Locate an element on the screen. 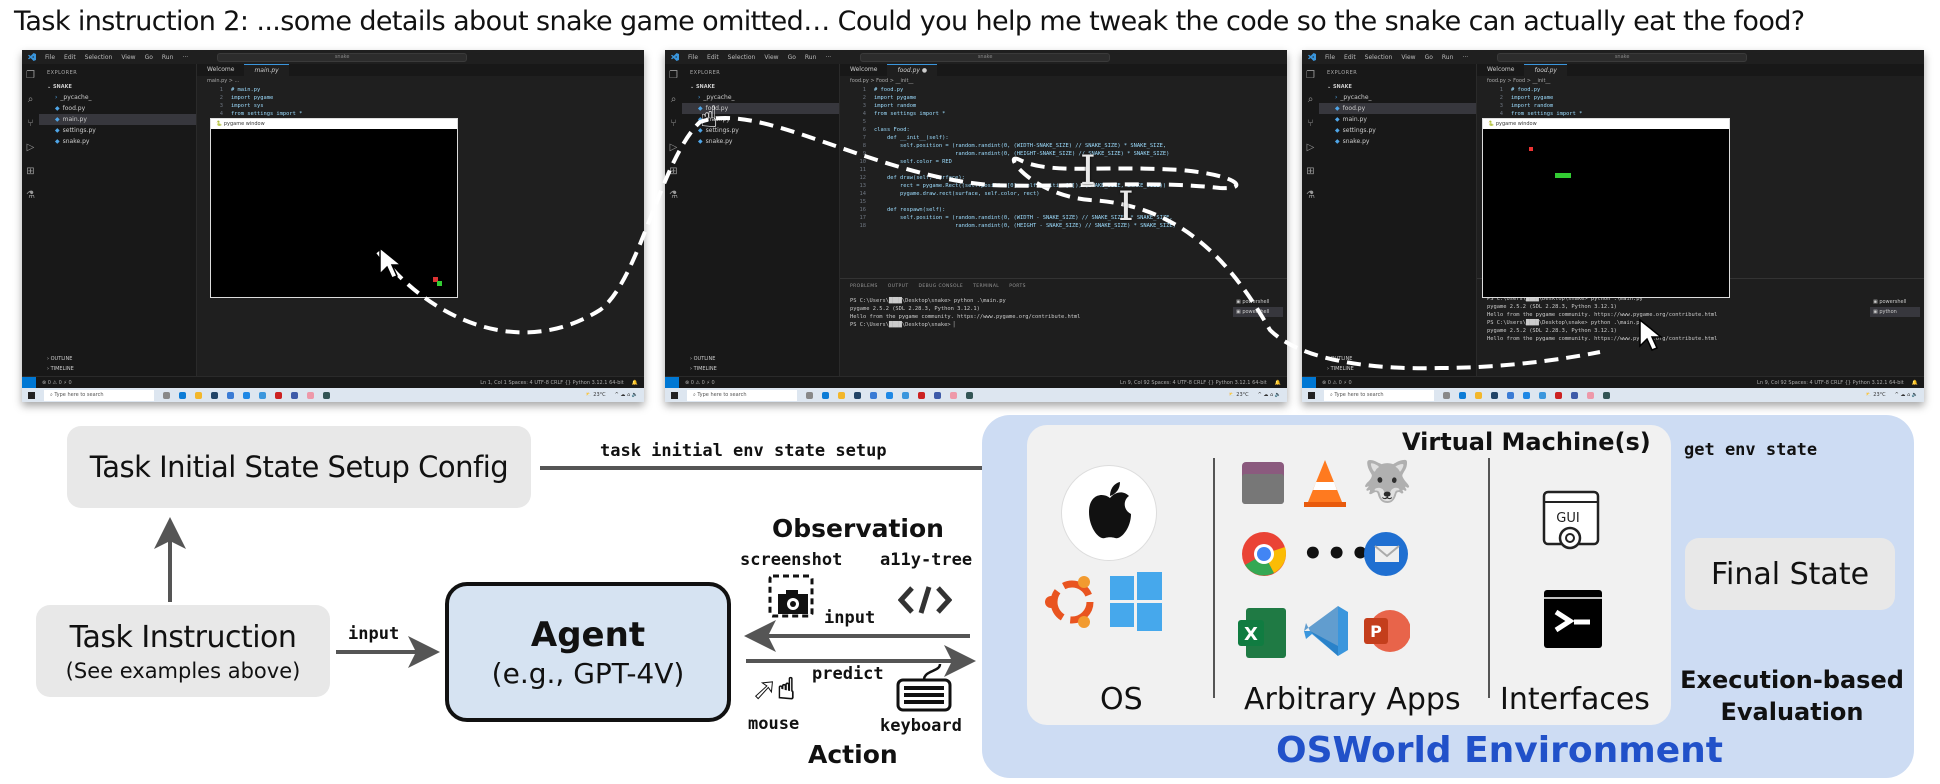 The width and height of the screenshot is (1940, 784). panel-tab: PORTS is located at coordinates (1017, 286).